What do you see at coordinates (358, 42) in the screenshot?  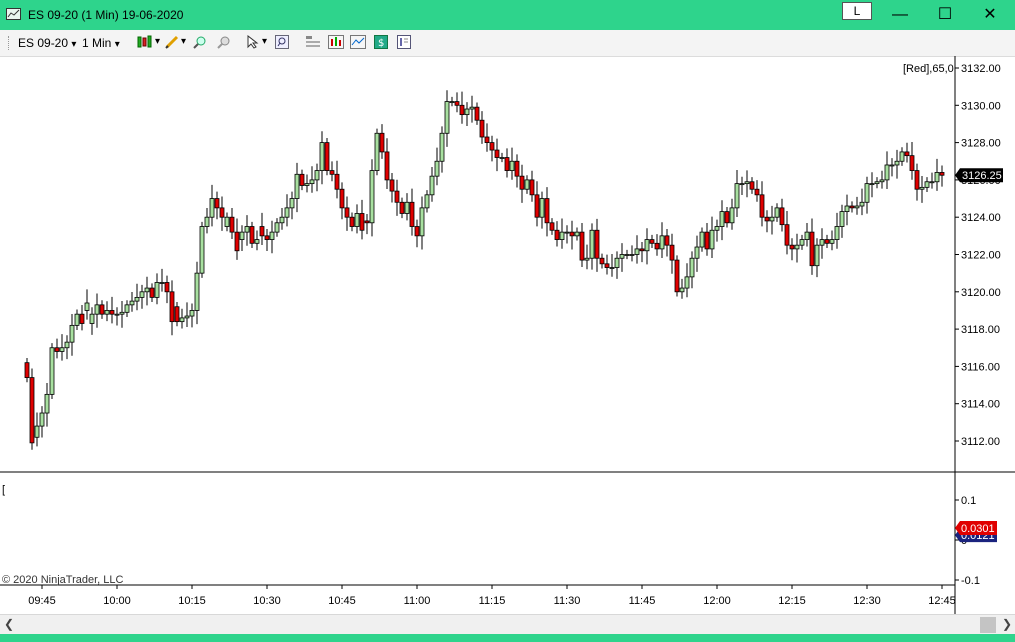 I see `indicators-icon` at bounding box center [358, 42].